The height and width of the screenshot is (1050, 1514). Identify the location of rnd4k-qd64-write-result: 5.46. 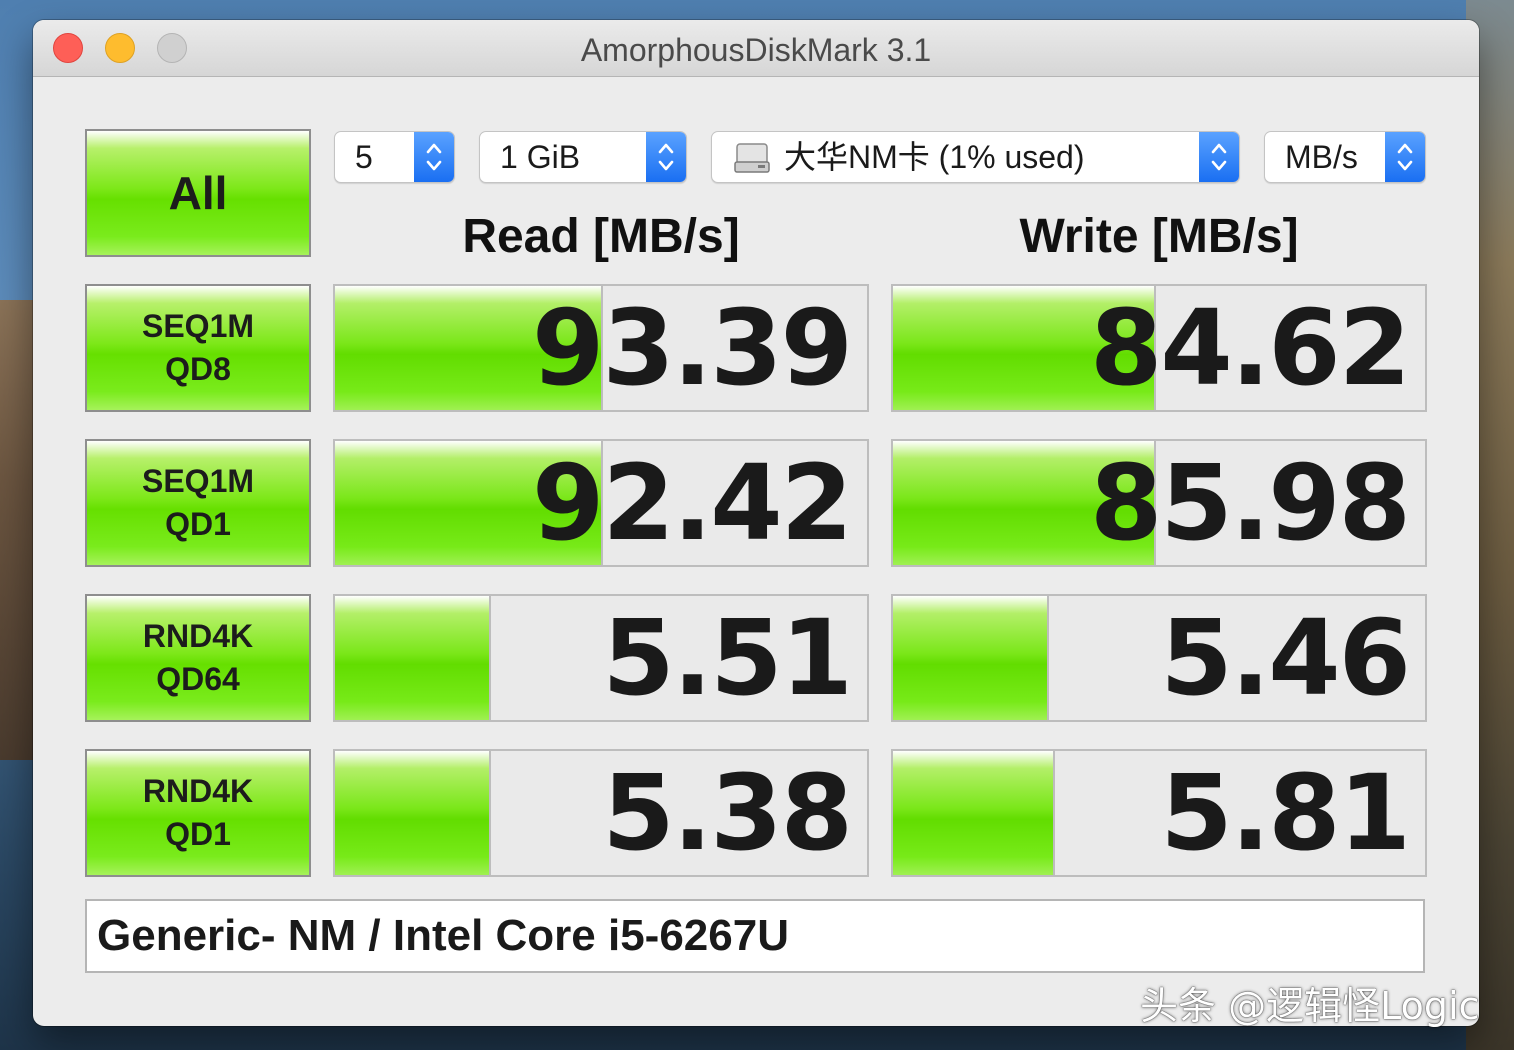
(1159, 658).